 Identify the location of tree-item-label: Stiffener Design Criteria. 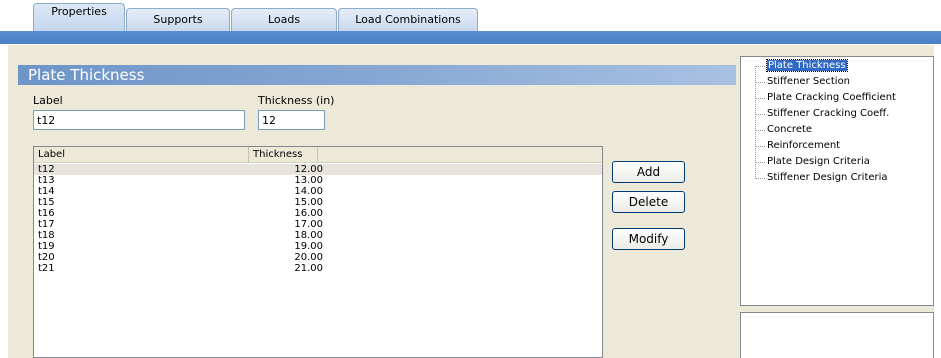
(827, 177).